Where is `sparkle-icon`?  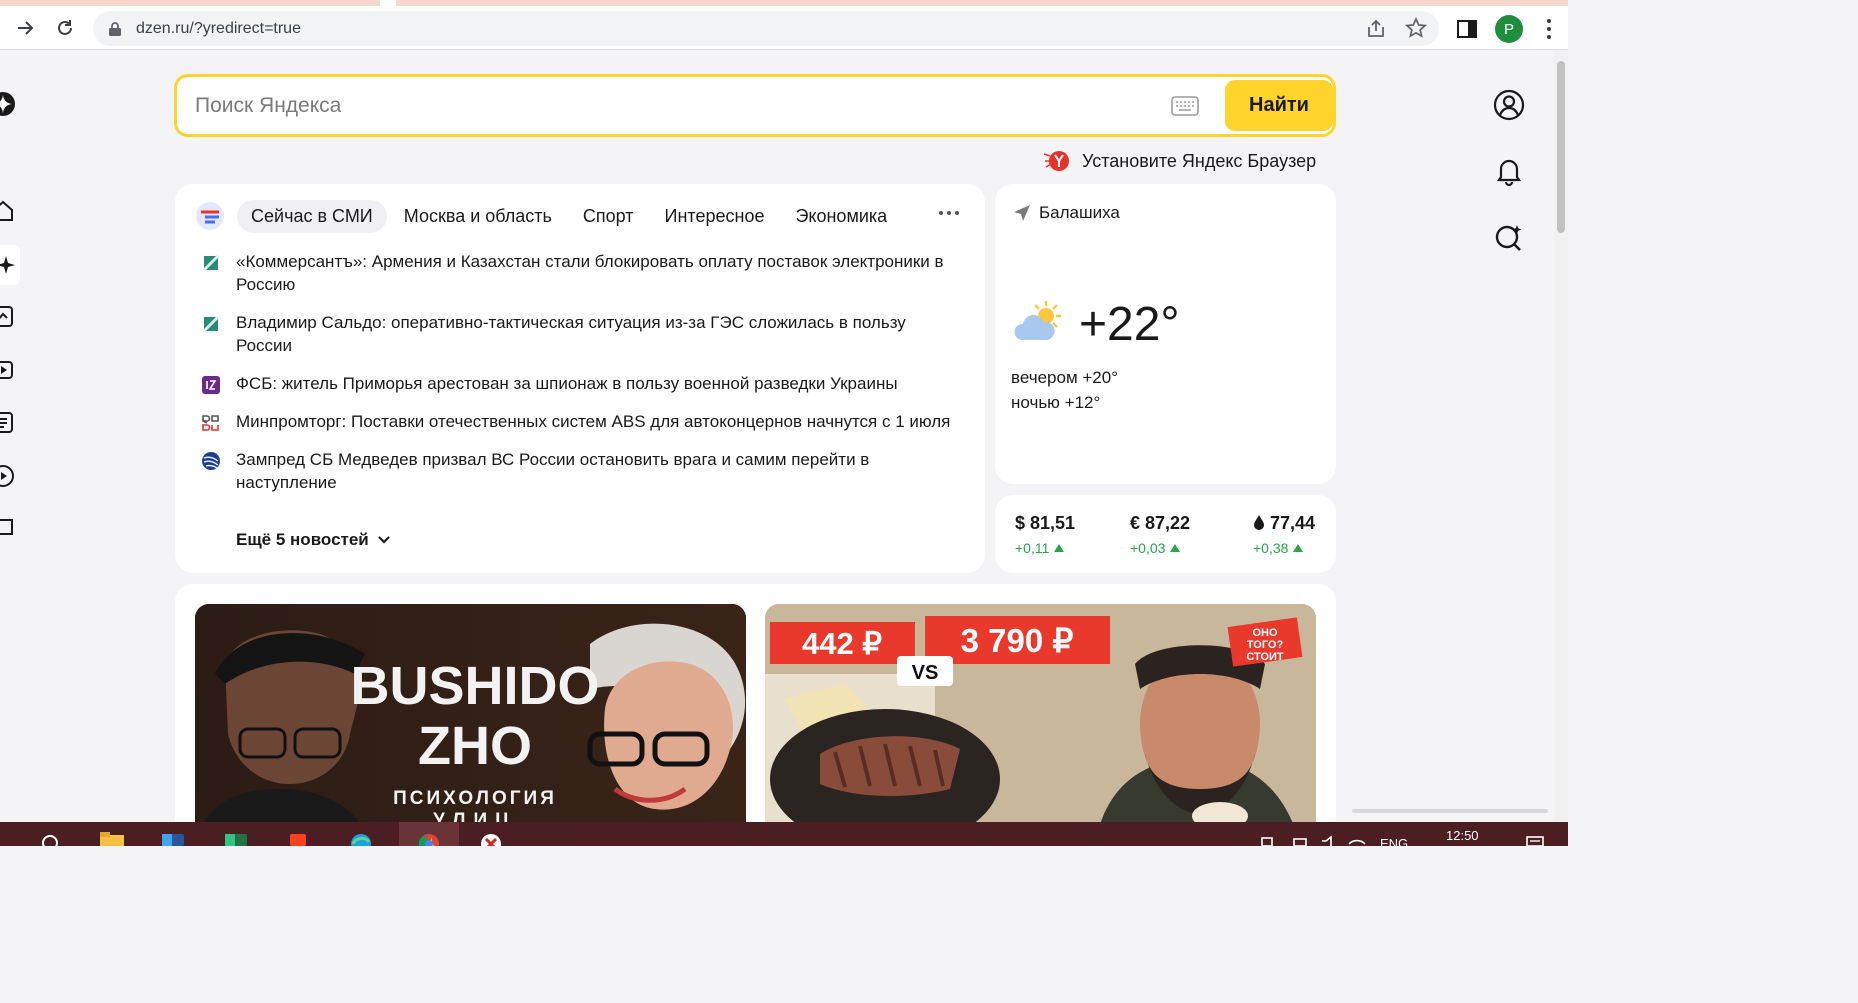 sparkle-icon is located at coordinates (7, 265).